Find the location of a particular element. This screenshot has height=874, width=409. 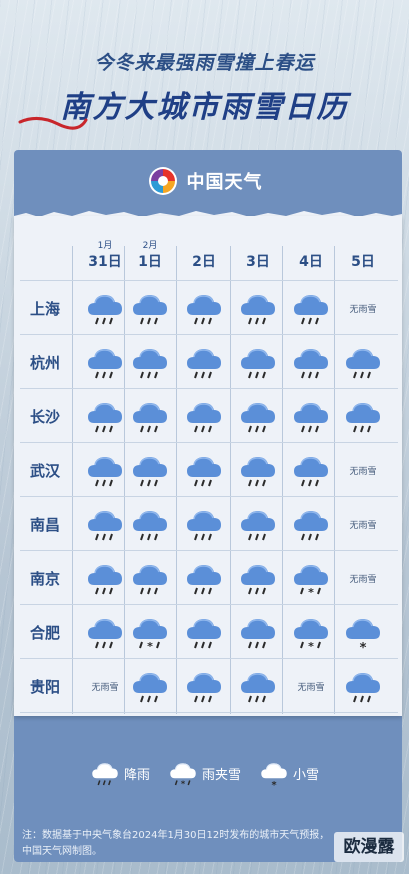

legend-label: 降雨 is located at coordinates (136, 775).